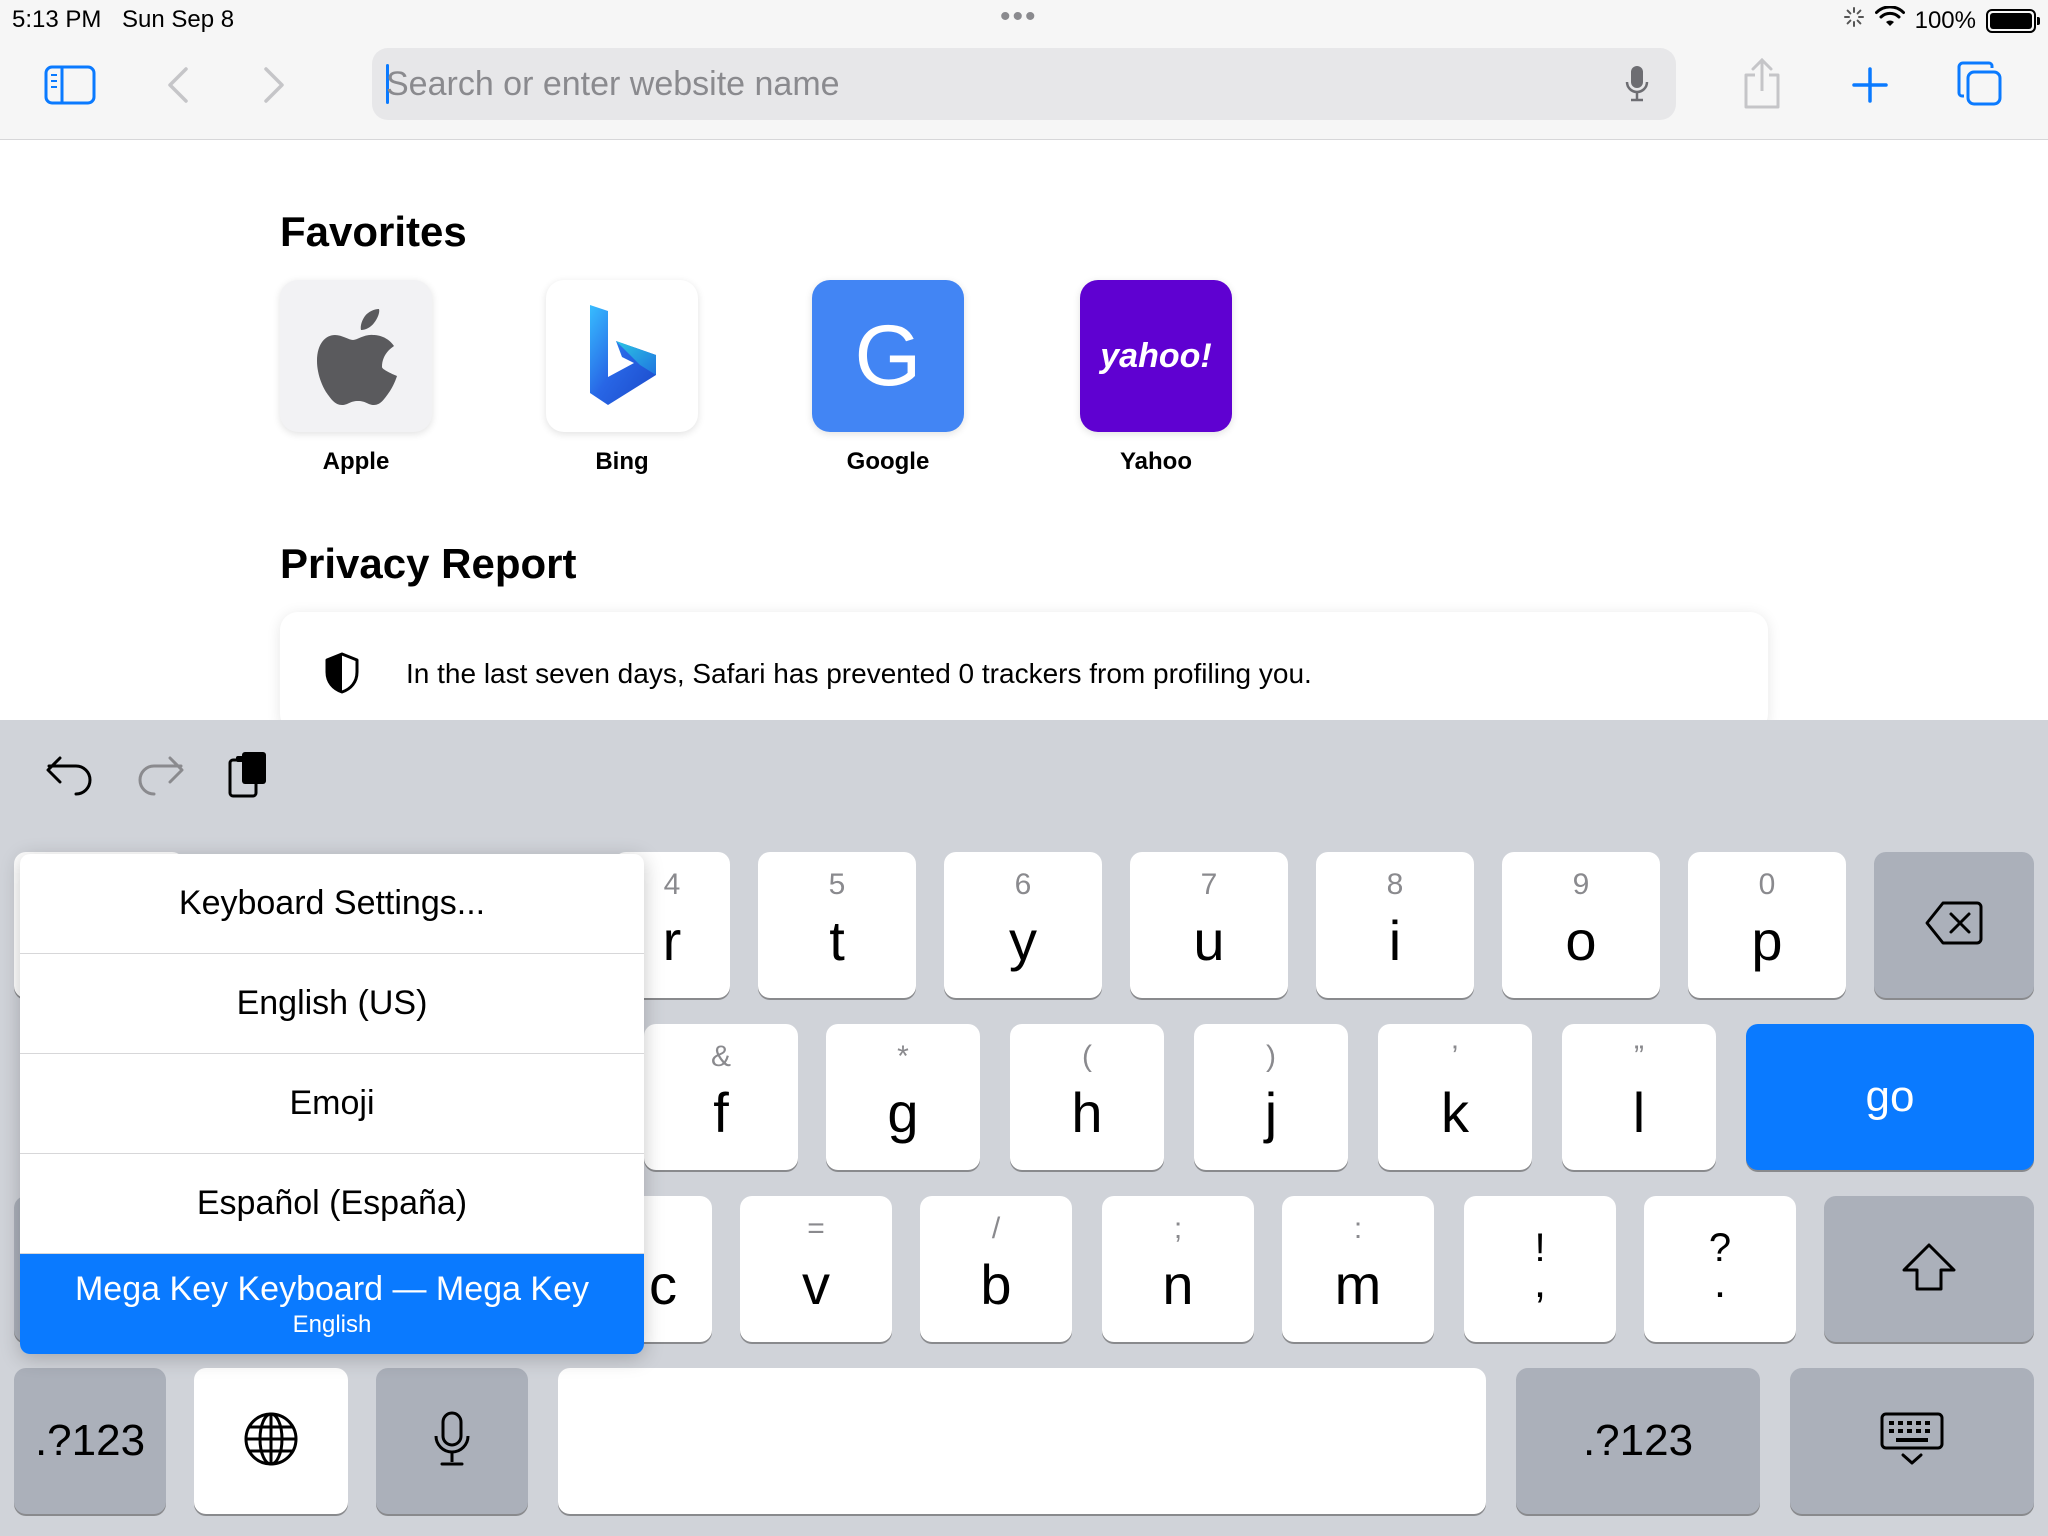 The width and height of the screenshot is (2048, 1536). What do you see at coordinates (1209, 925) in the screenshot?
I see `key-u: 7u` at bounding box center [1209, 925].